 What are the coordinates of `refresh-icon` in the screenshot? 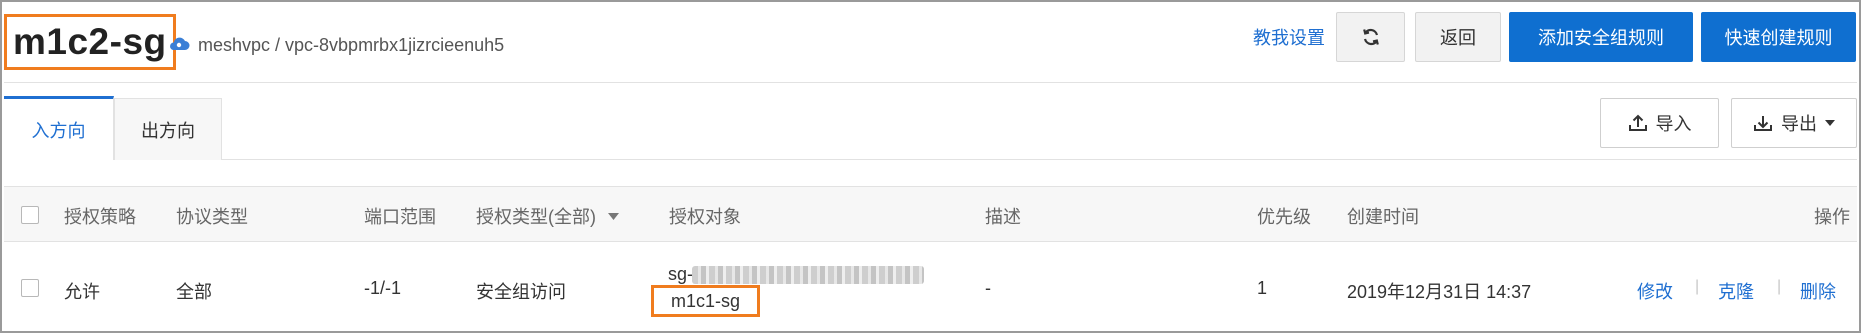 It's located at (1370, 37).